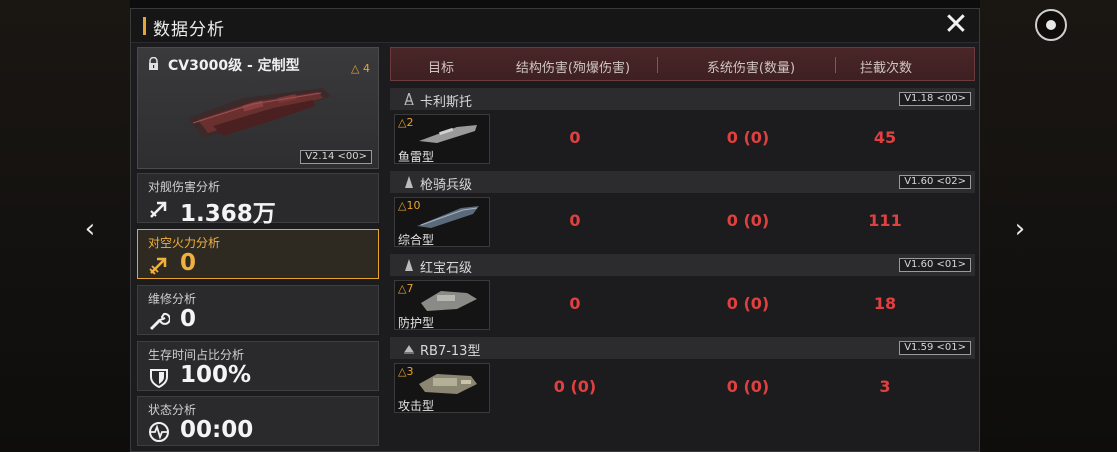 Image resolution: width=1117 pixels, height=452 pixels. I want to click on group-name: 红宝石级, so click(446, 268).